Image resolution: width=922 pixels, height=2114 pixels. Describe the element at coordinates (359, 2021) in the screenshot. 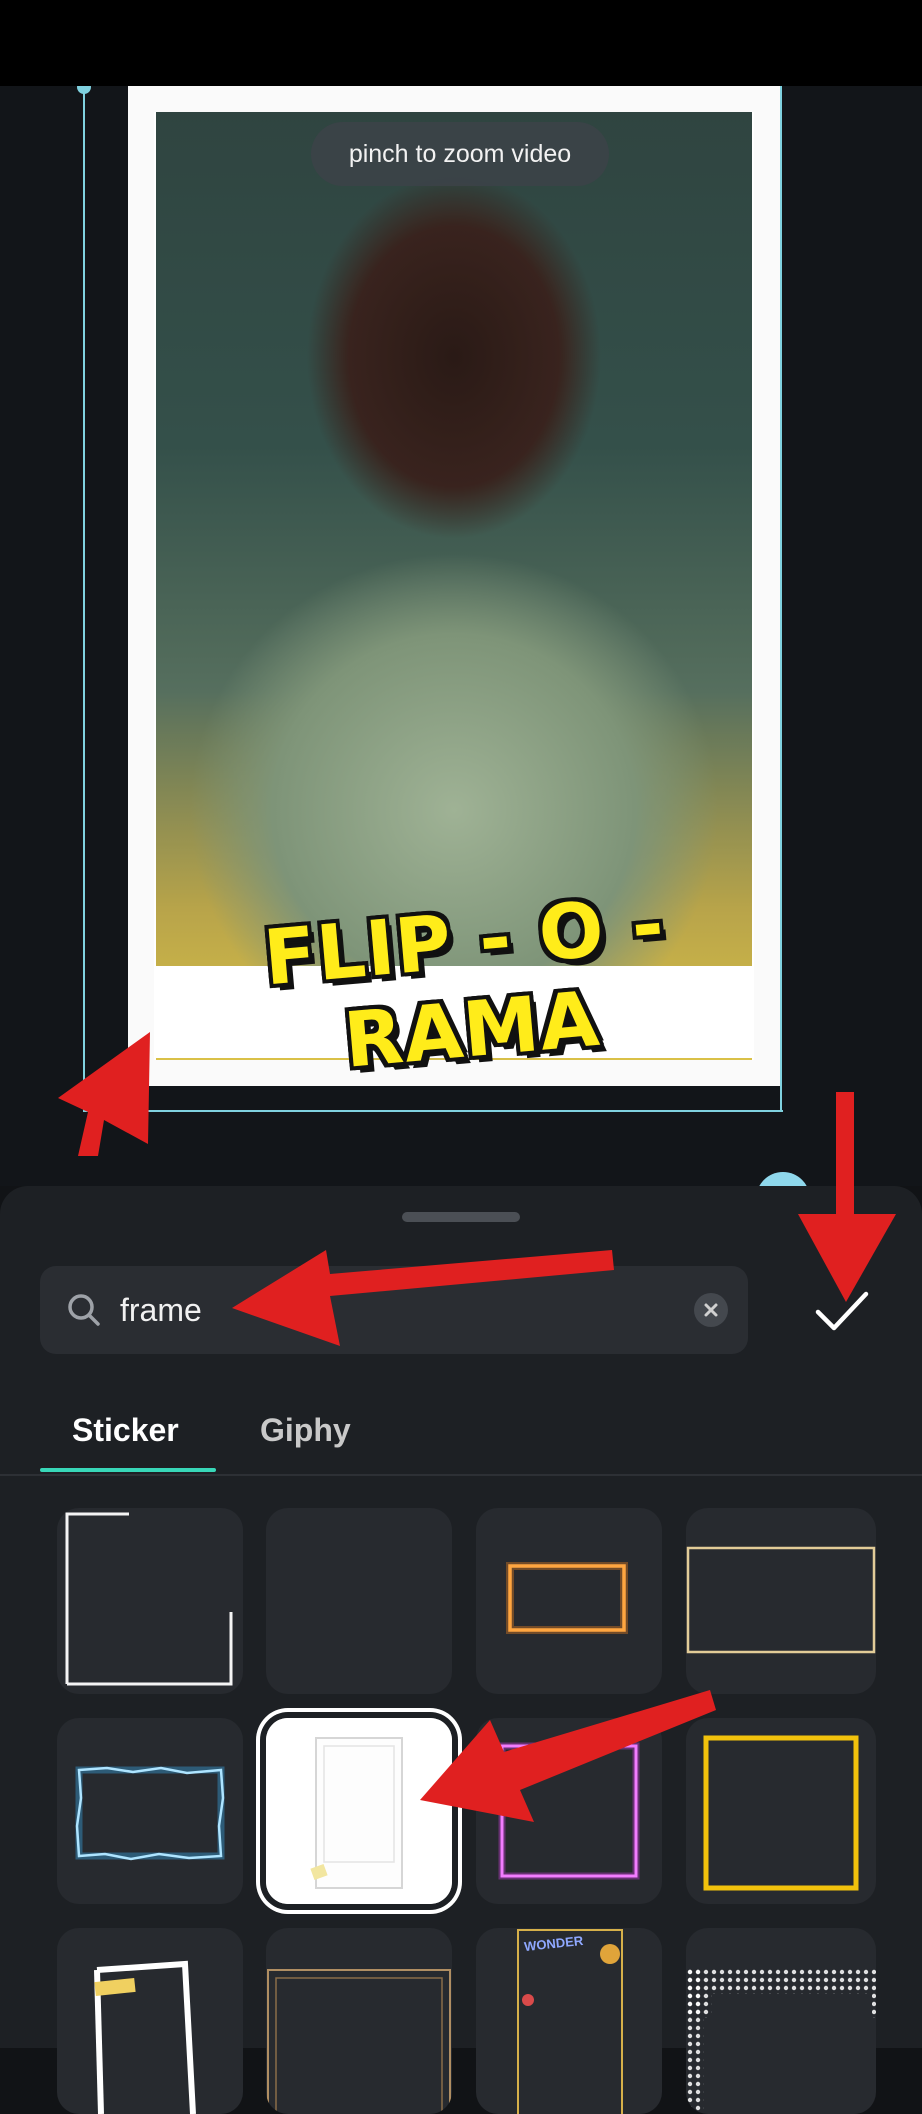

I see `sticker-gold-border-frame` at that location.